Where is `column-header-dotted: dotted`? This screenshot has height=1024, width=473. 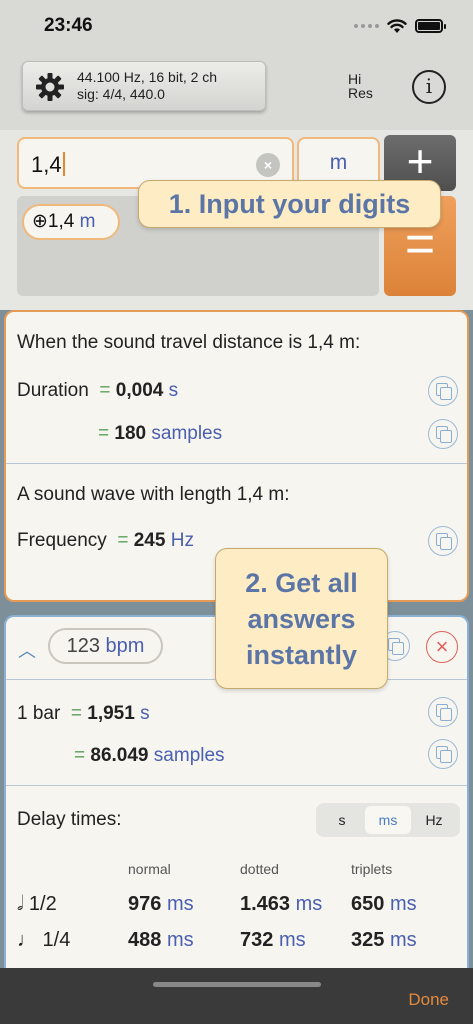 column-header-dotted: dotted is located at coordinates (259, 869).